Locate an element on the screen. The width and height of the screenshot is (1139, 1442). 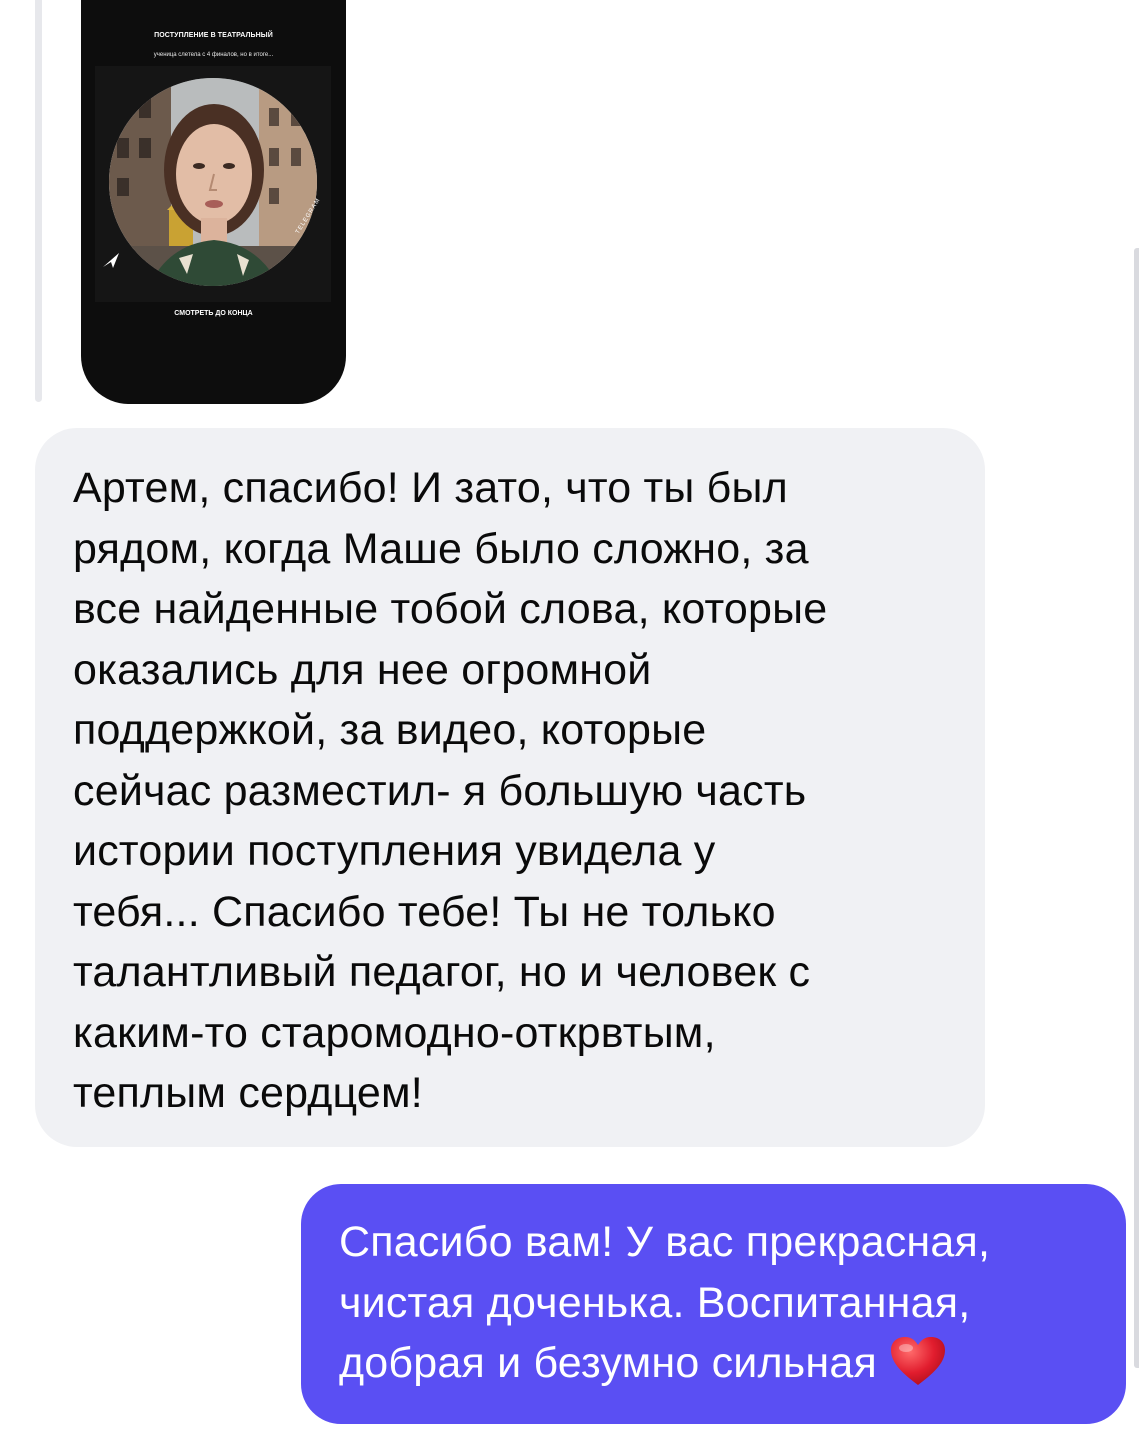
story-video-frame: TELEGRAM is located at coordinates (213, 184).